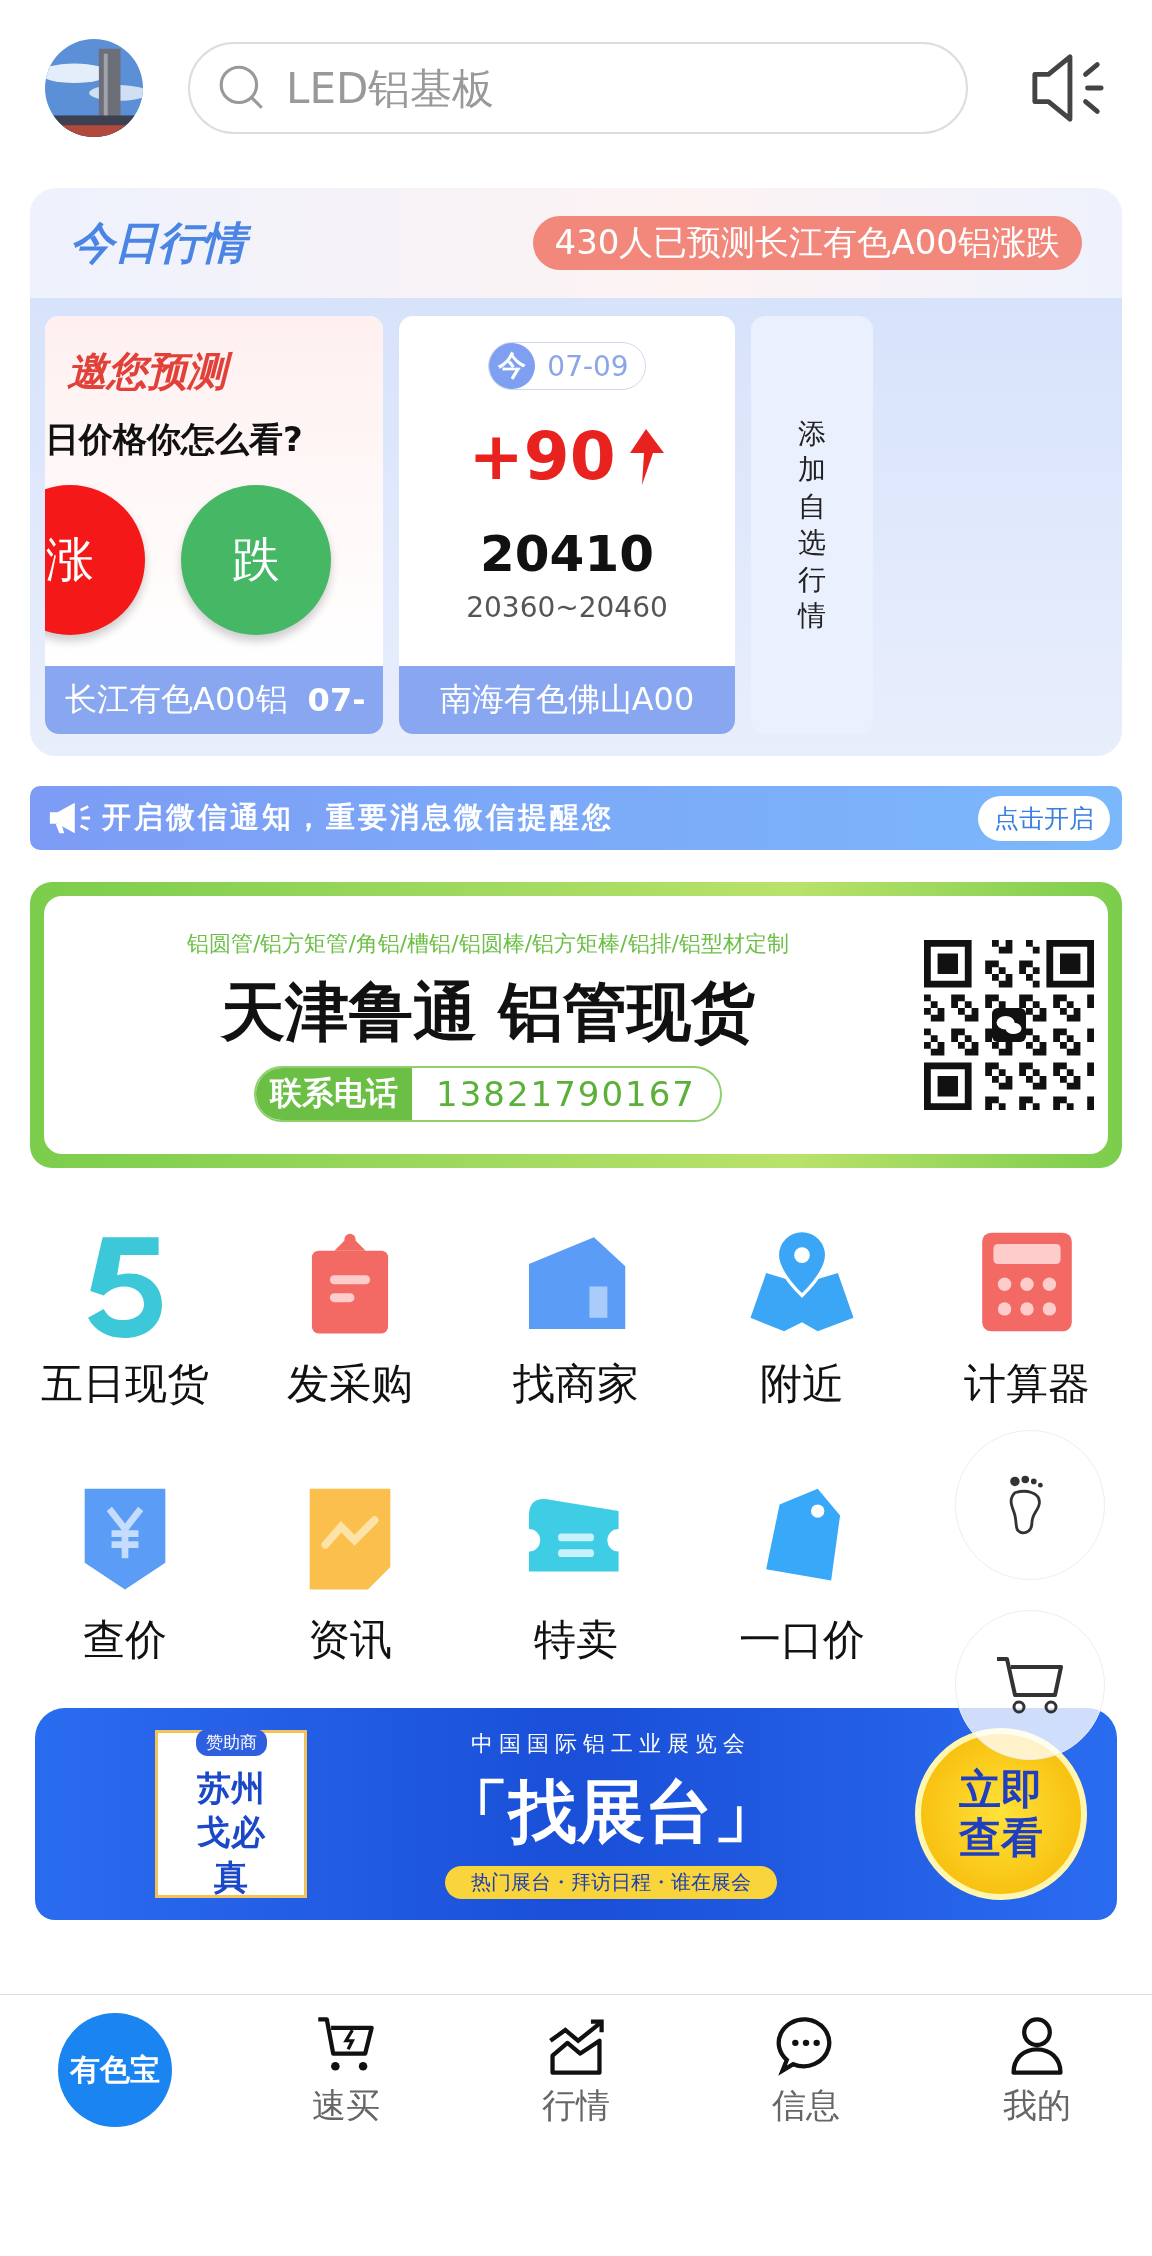 The height and width of the screenshot is (2256, 1152). What do you see at coordinates (115, 2070) in the screenshot?
I see `tab-item: 有色宝` at bounding box center [115, 2070].